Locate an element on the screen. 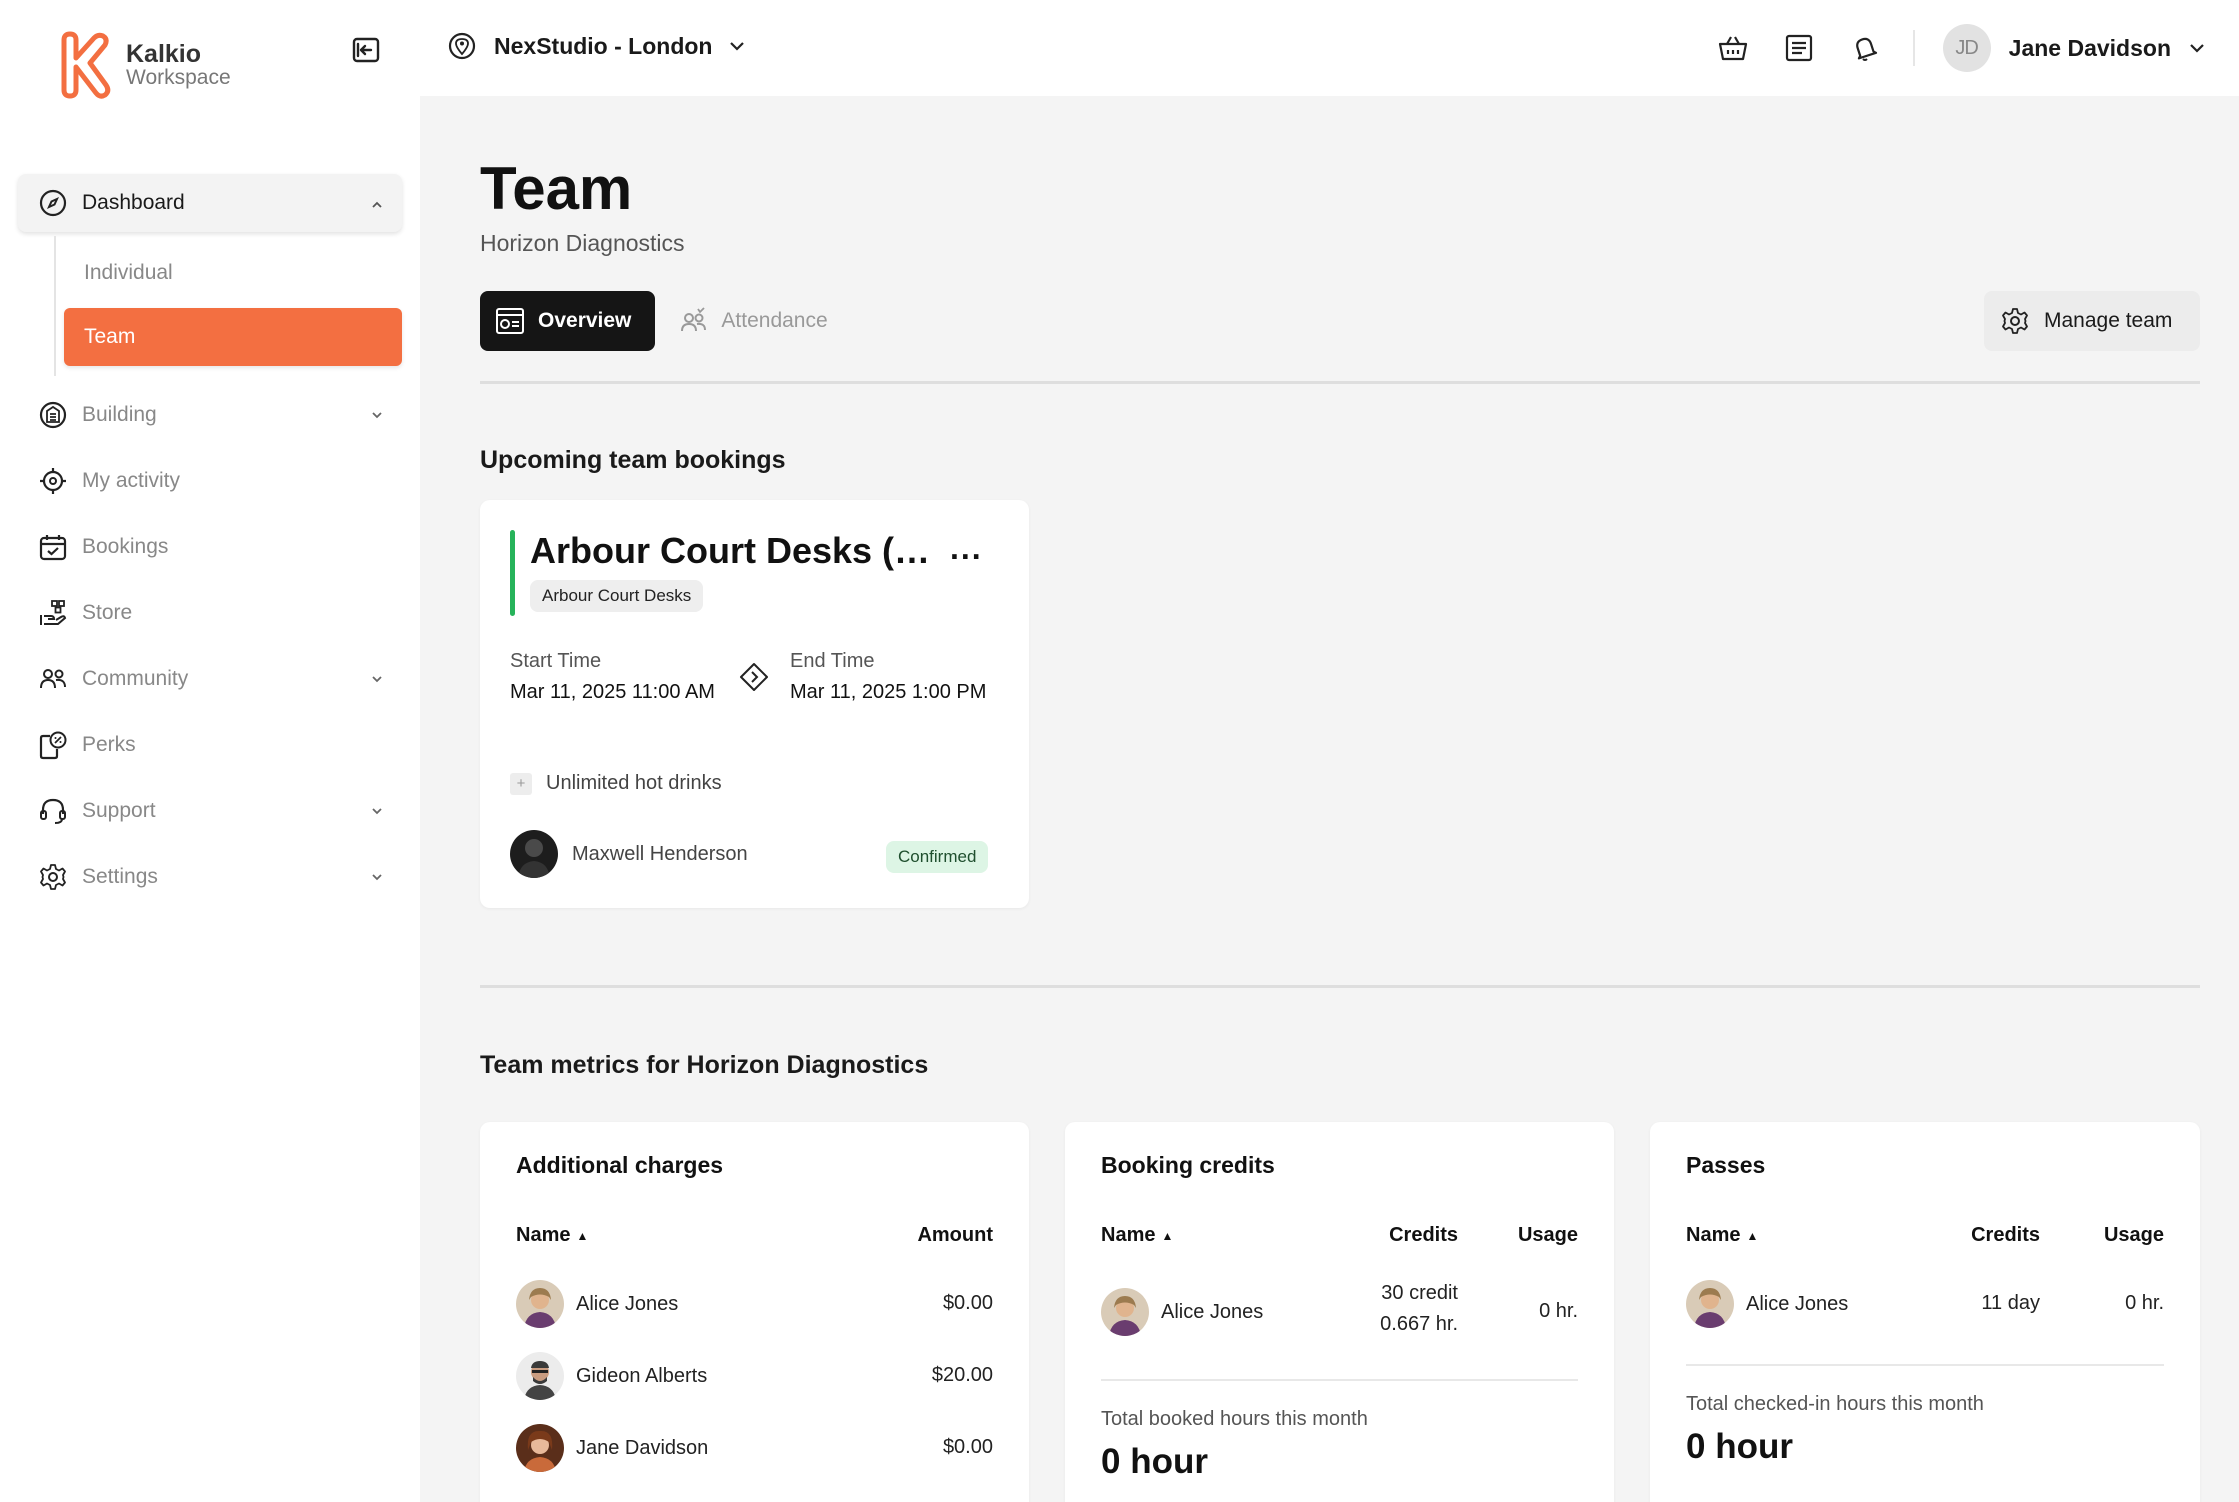 Image resolution: width=2239 pixels, height=1502 pixels. brand-logo: Kalkio Workspace is located at coordinates (143, 65).